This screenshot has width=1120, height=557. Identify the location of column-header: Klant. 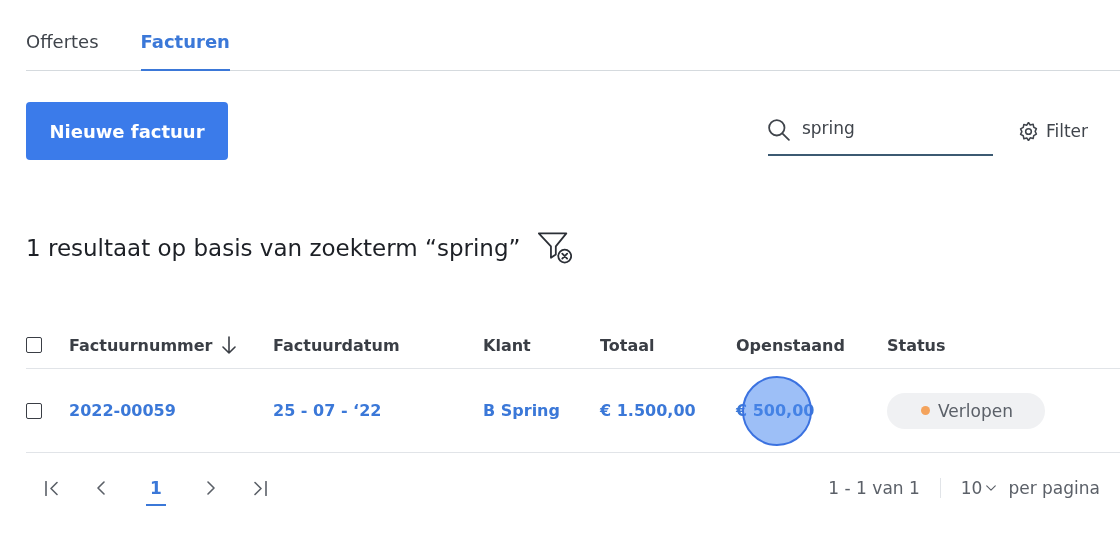
(541, 345).